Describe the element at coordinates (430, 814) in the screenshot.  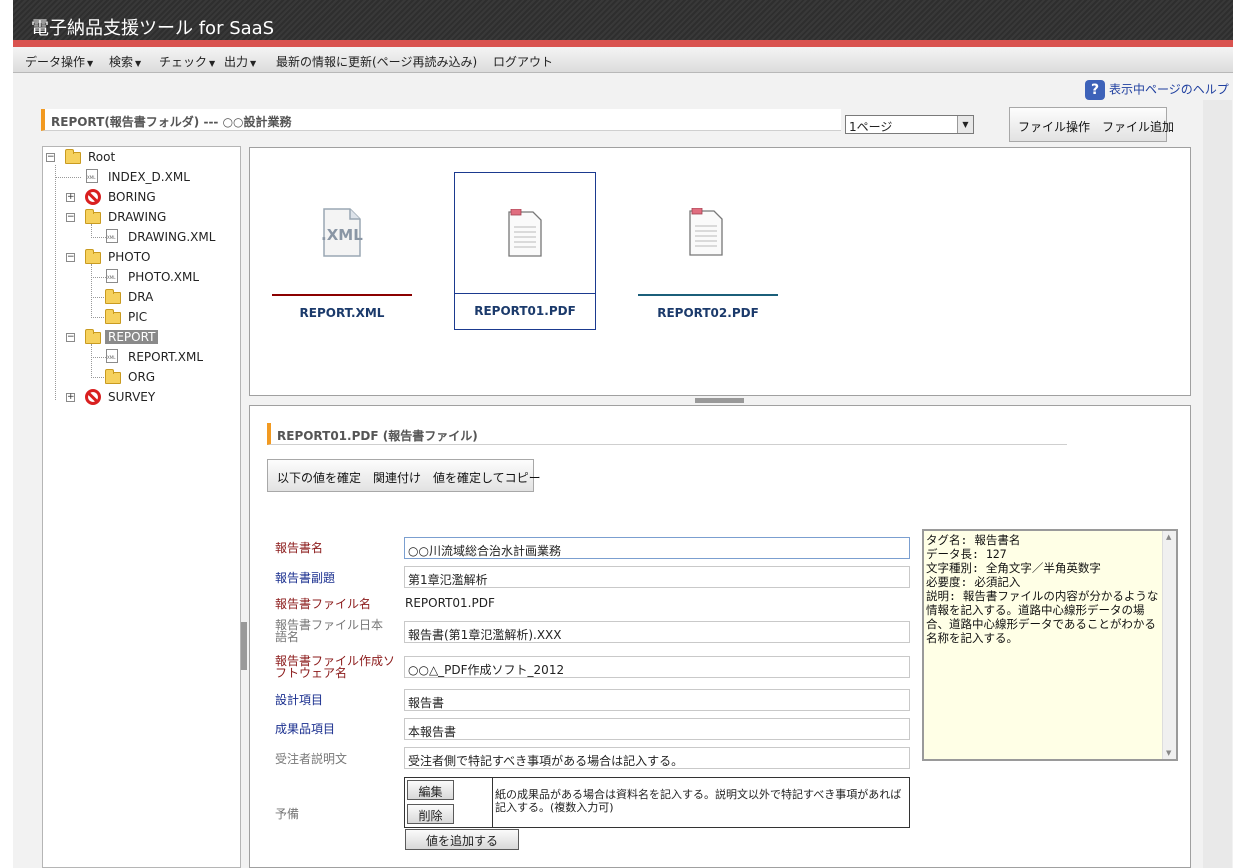
I see `delete-button: 削除` at that location.